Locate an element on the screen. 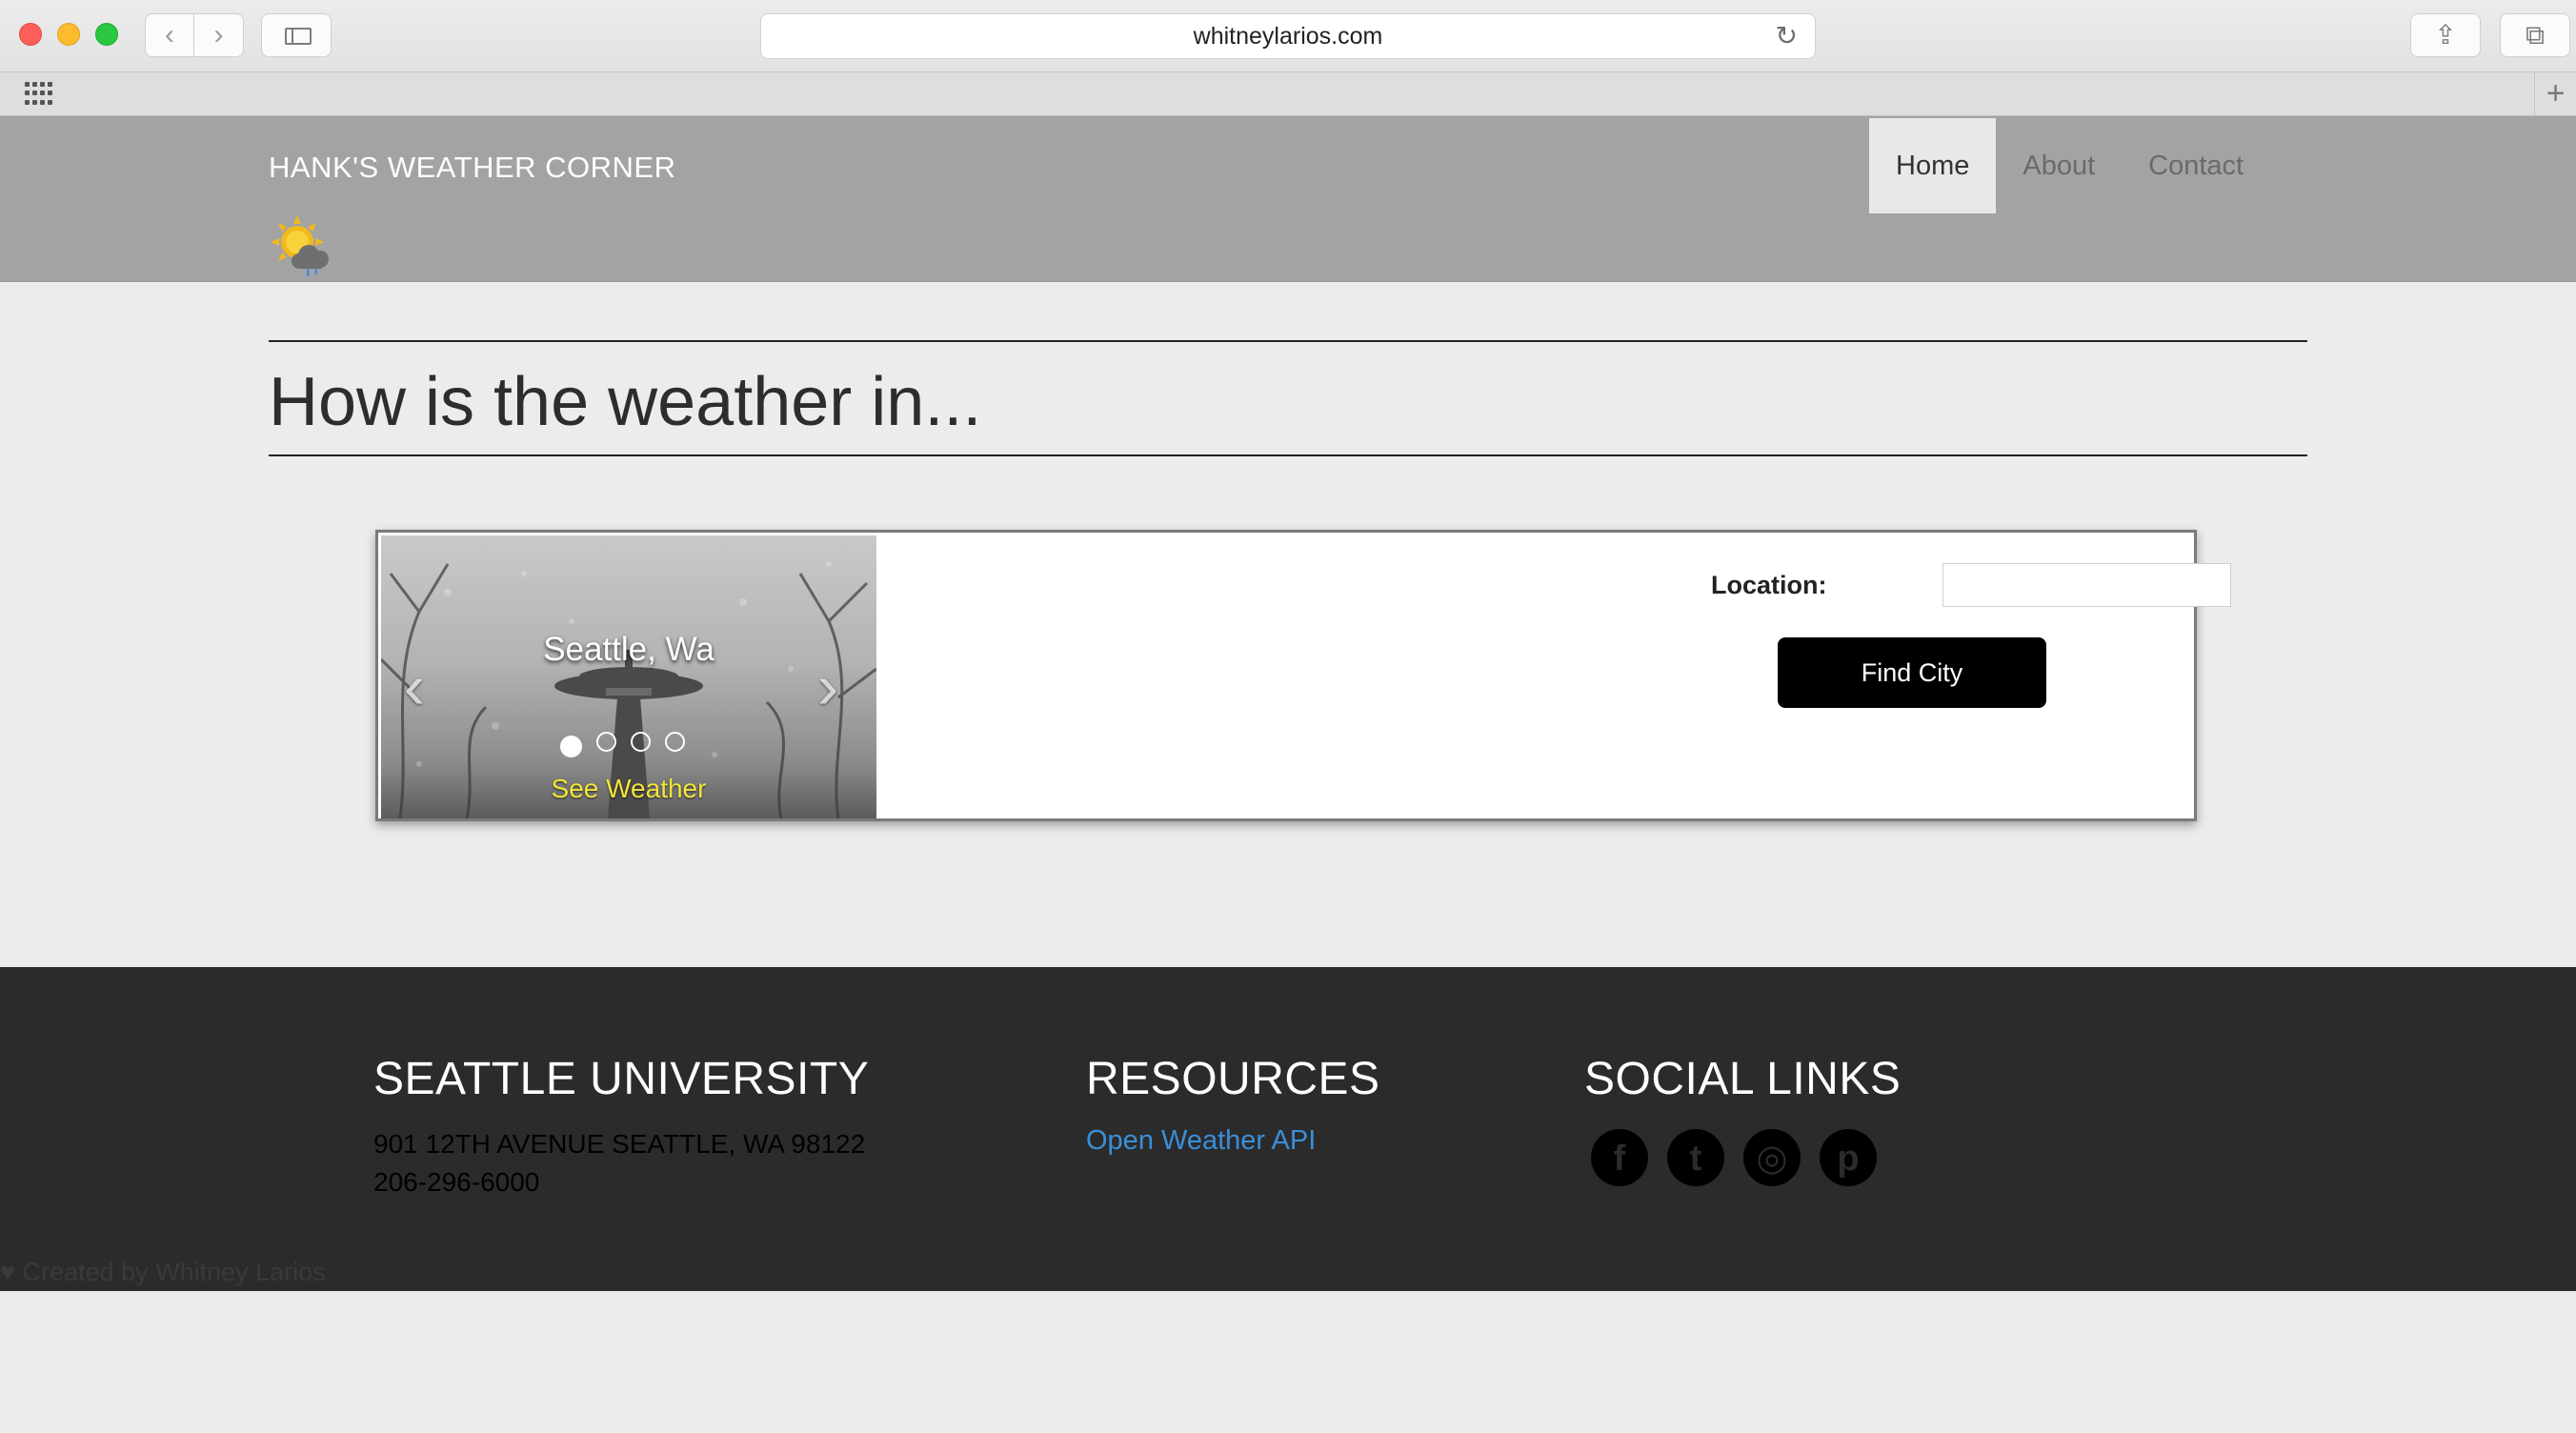 This screenshot has height=1433, width=2576. phone-number: 206-296-6000 is located at coordinates (457, 1182).